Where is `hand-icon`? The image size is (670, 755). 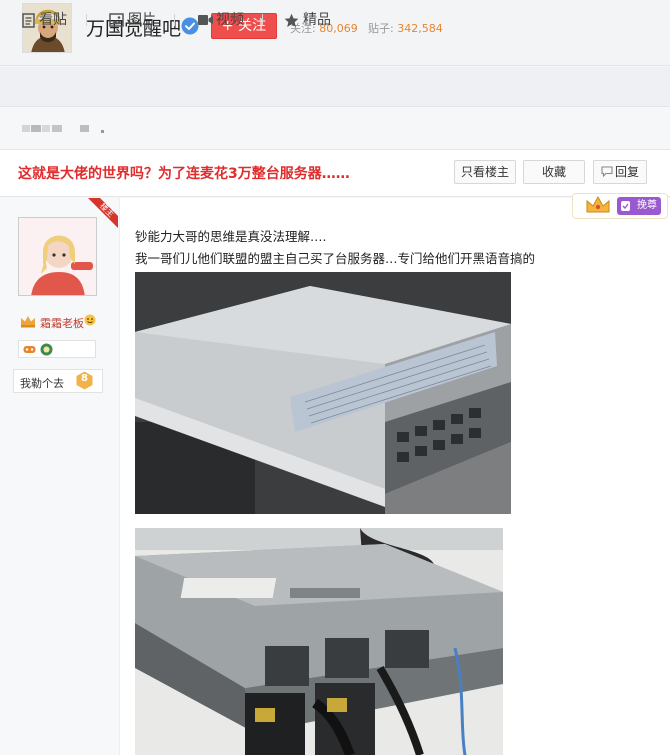
hand-icon is located at coordinates (625, 206).